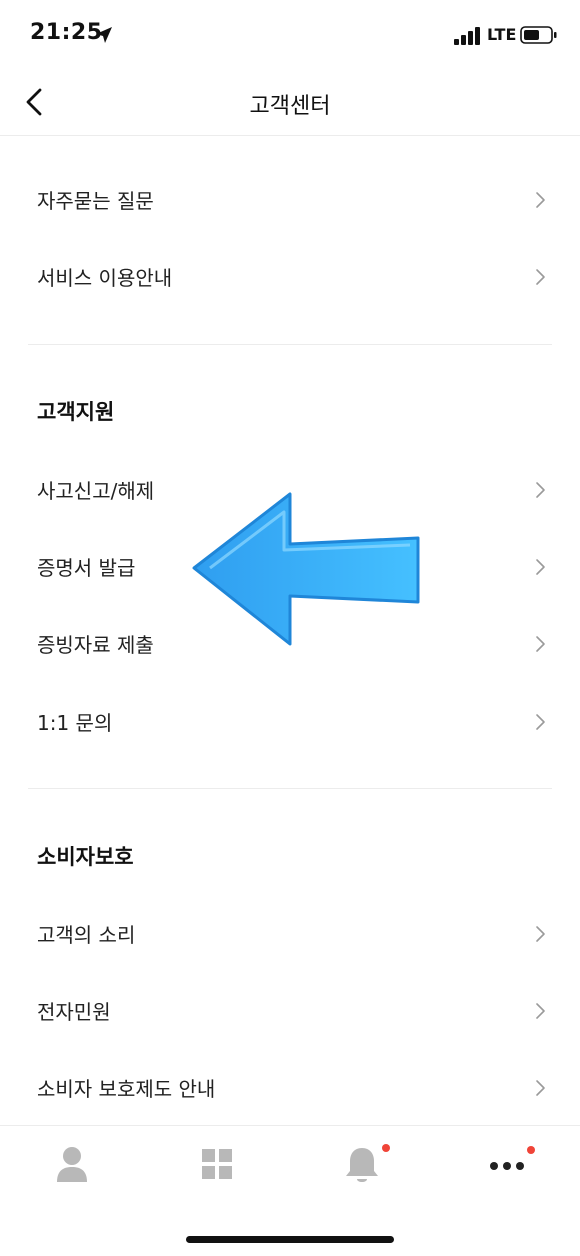 The image size is (580, 1256). I want to click on section-header-consumer: 소비자보호, so click(85, 857).